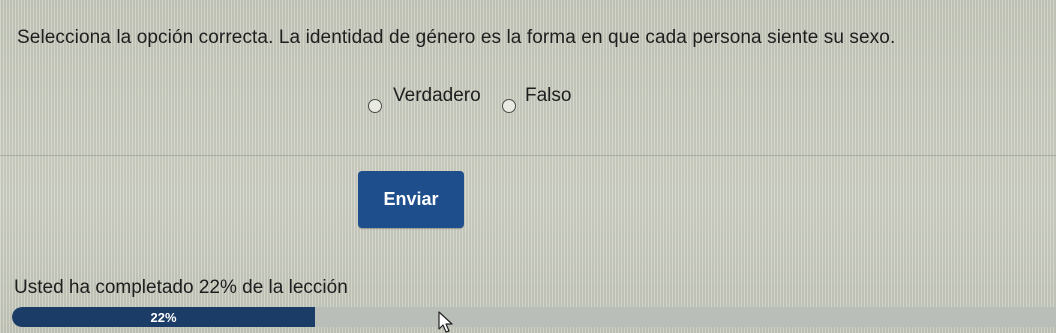 This screenshot has height=333, width=1056. I want to click on radio-false-icon, so click(509, 106).